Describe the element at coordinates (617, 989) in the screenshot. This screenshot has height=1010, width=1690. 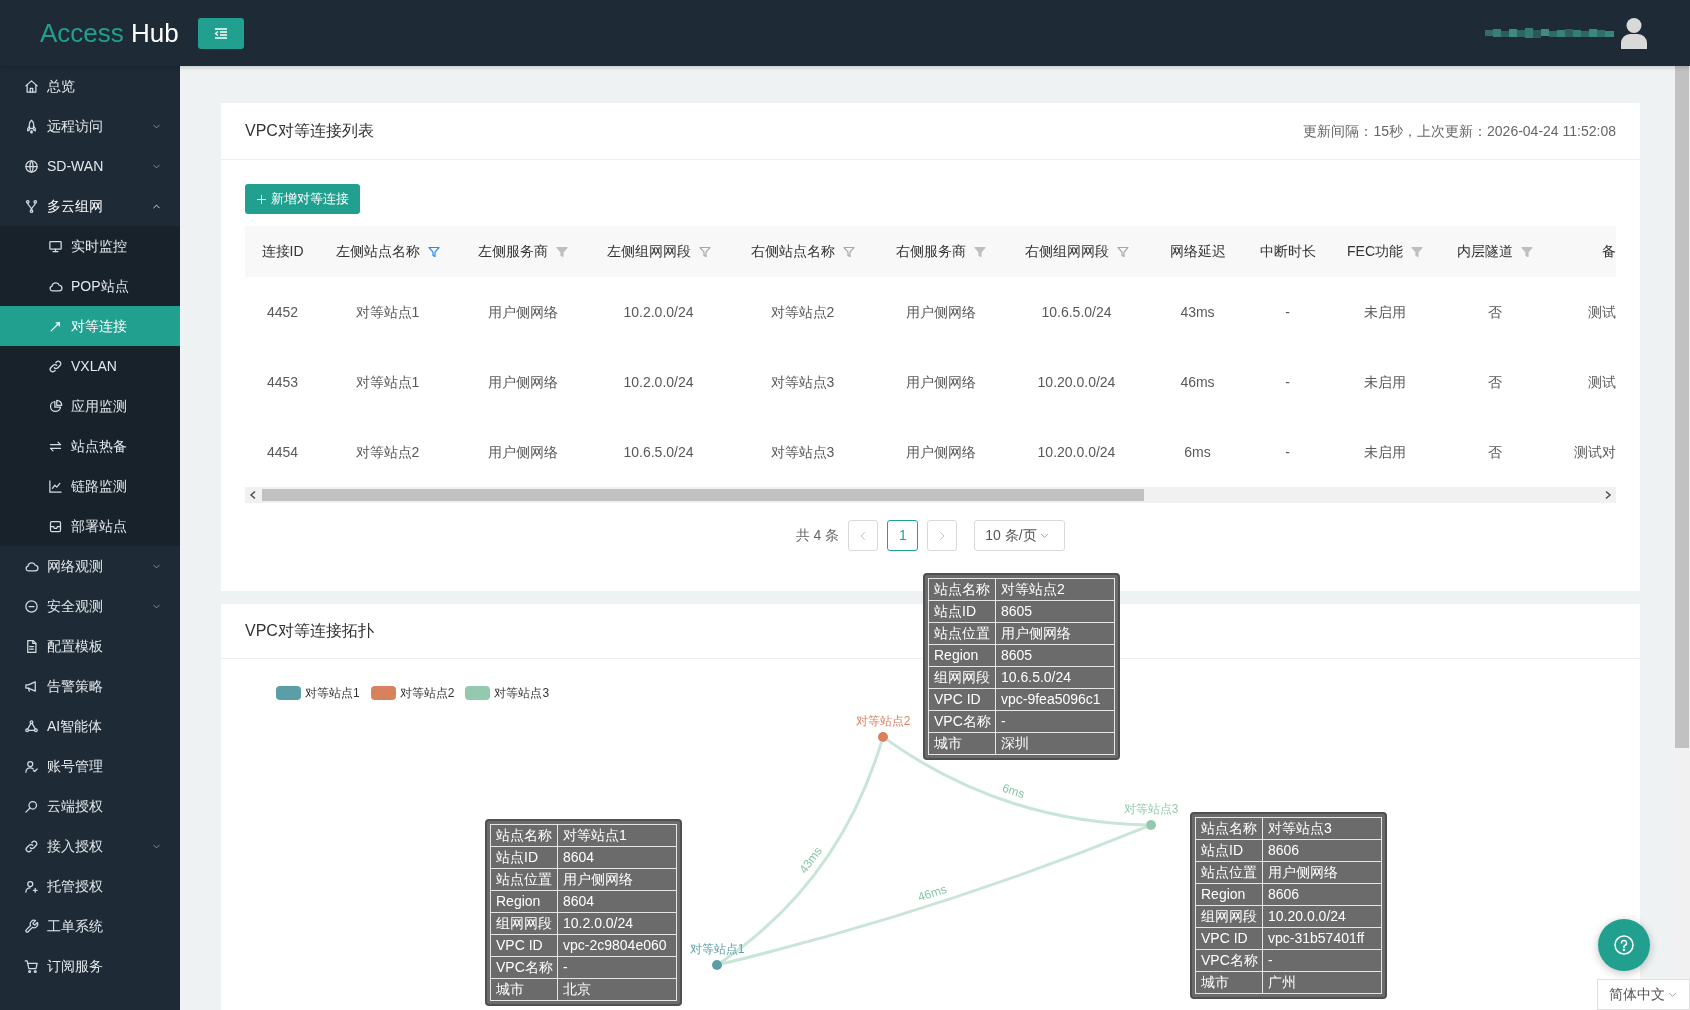
I see `tooltip-value: 北京` at that location.